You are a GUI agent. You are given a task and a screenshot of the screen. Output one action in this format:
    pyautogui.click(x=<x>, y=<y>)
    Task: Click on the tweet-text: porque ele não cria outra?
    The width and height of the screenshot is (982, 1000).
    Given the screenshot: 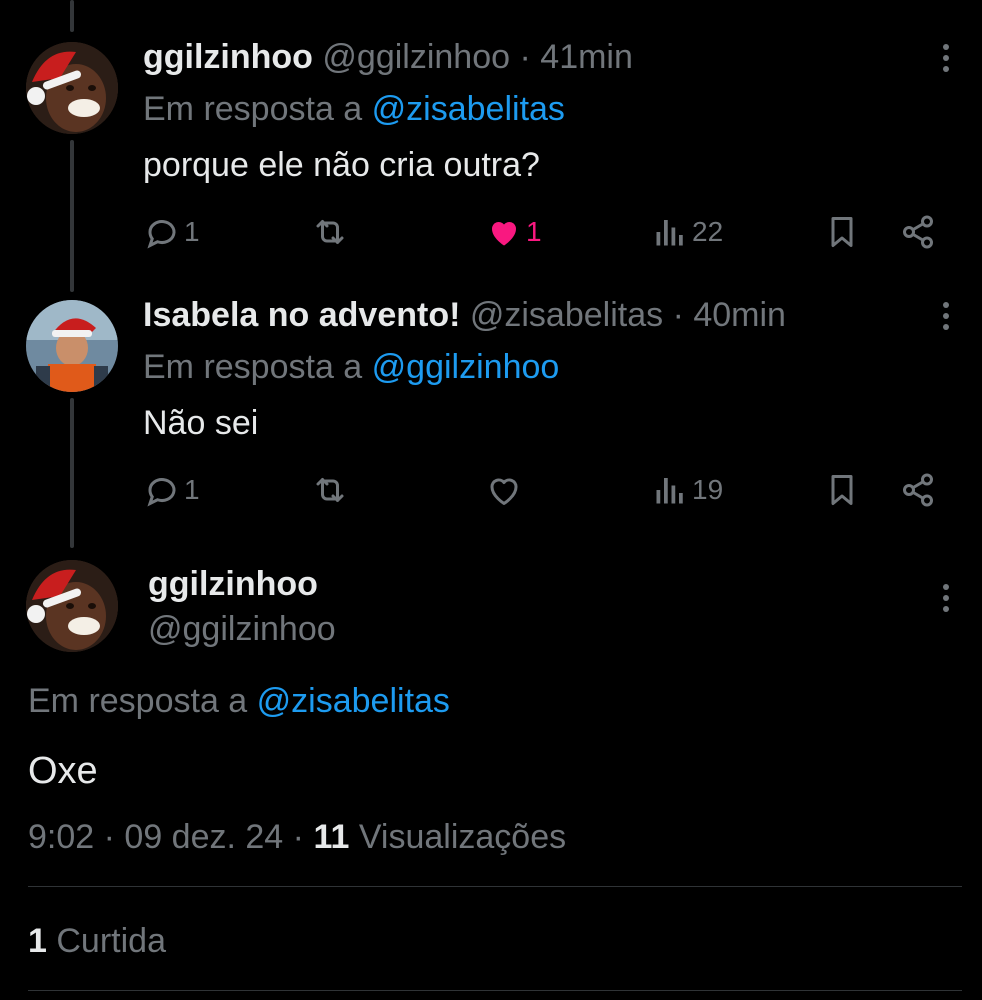 What is the action you would take?
    pyautogui.click(x=341, y=165)
    